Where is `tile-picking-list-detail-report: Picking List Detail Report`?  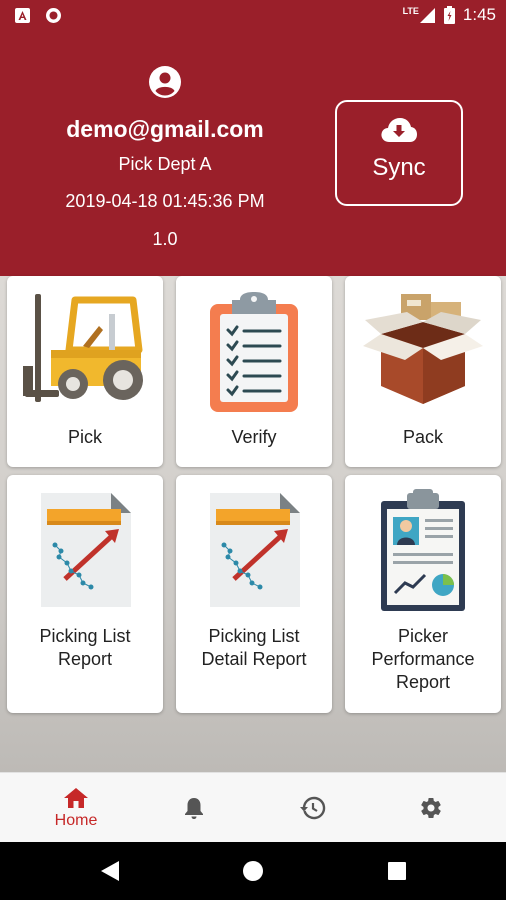 tile-picking-list-detail-report: Picking List Detail Report is located at coordinates (254, 594).